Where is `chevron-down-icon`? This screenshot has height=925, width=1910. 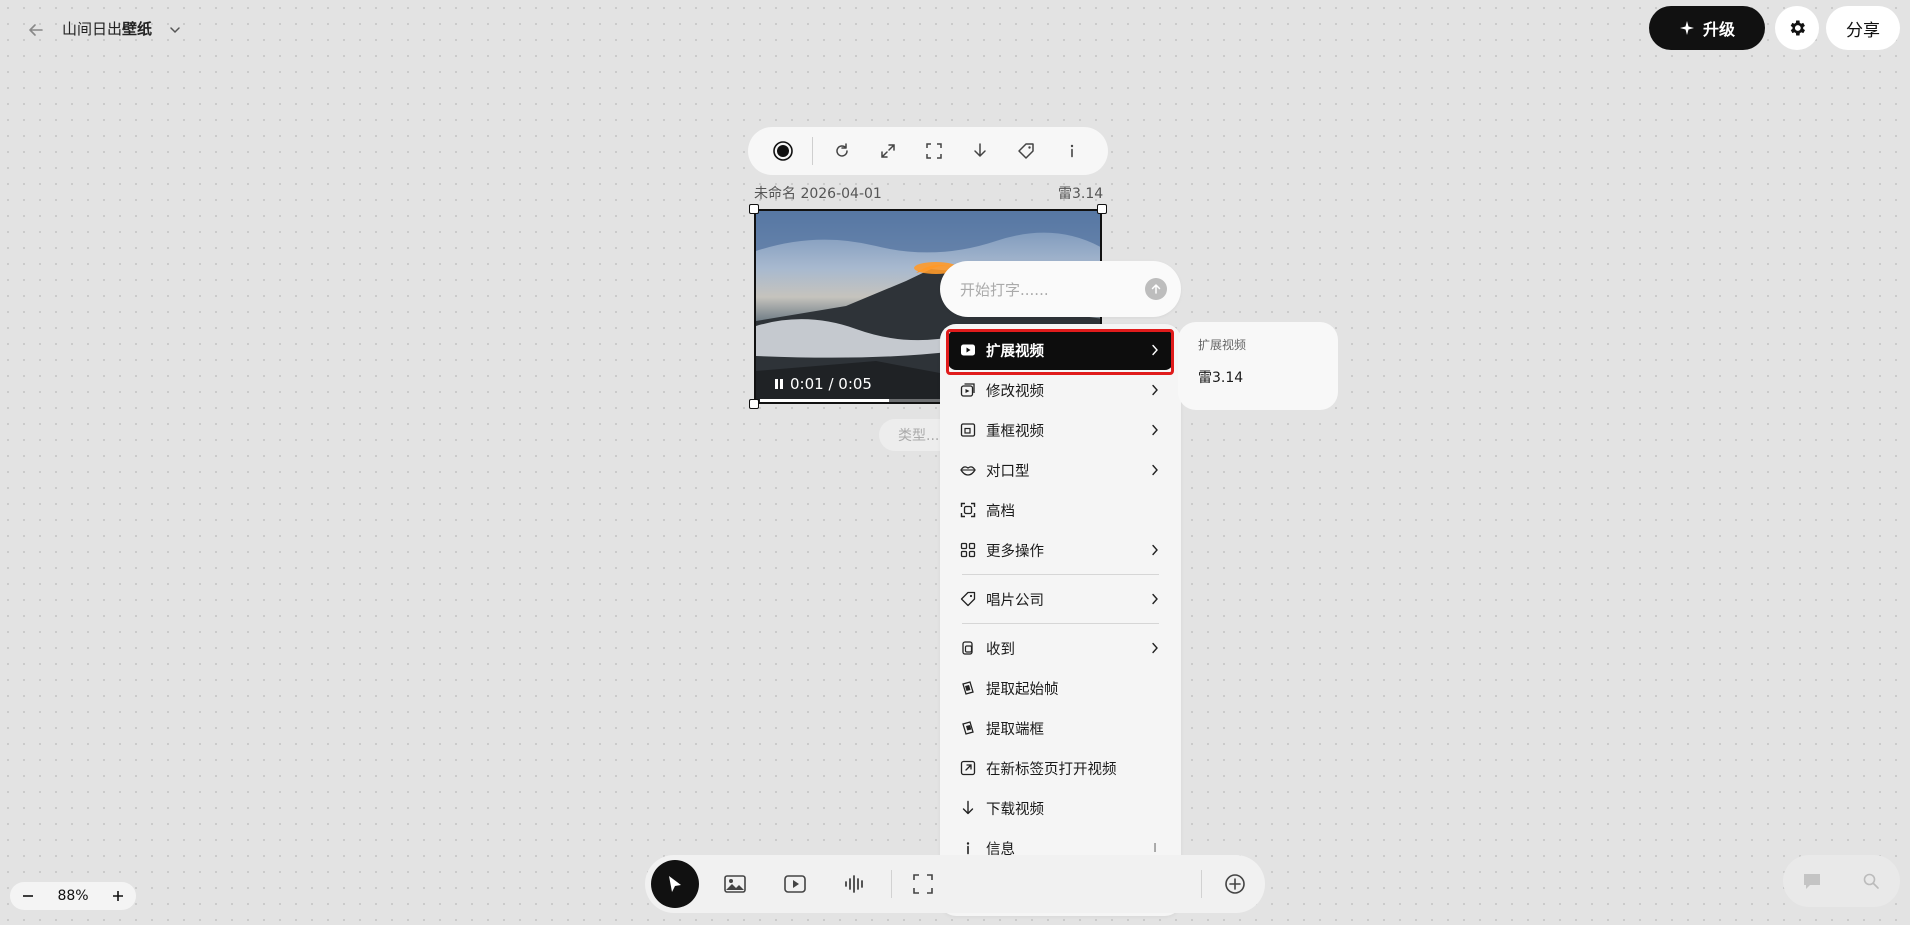 chevron-down-icon is located at coordinates (175, 30).